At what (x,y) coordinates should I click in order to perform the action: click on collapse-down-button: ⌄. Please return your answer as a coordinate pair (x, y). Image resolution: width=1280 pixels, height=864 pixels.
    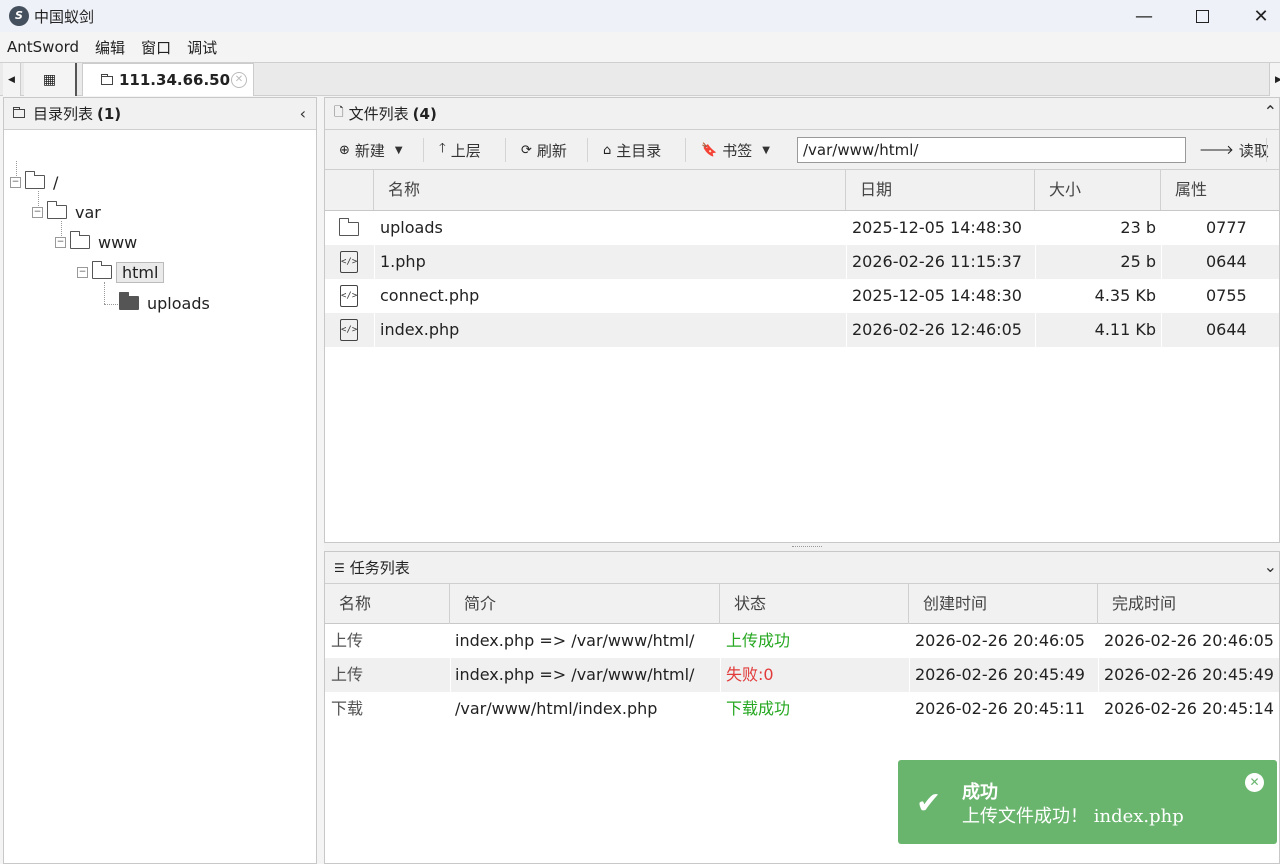
    Looking at the image, I should click on (1270, 566).